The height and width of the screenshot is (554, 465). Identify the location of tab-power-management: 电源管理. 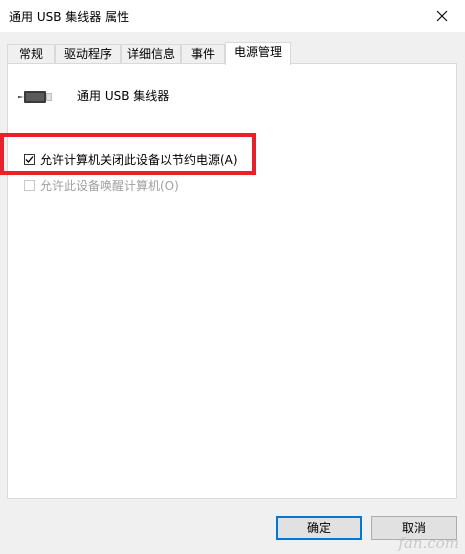
(258, 53).